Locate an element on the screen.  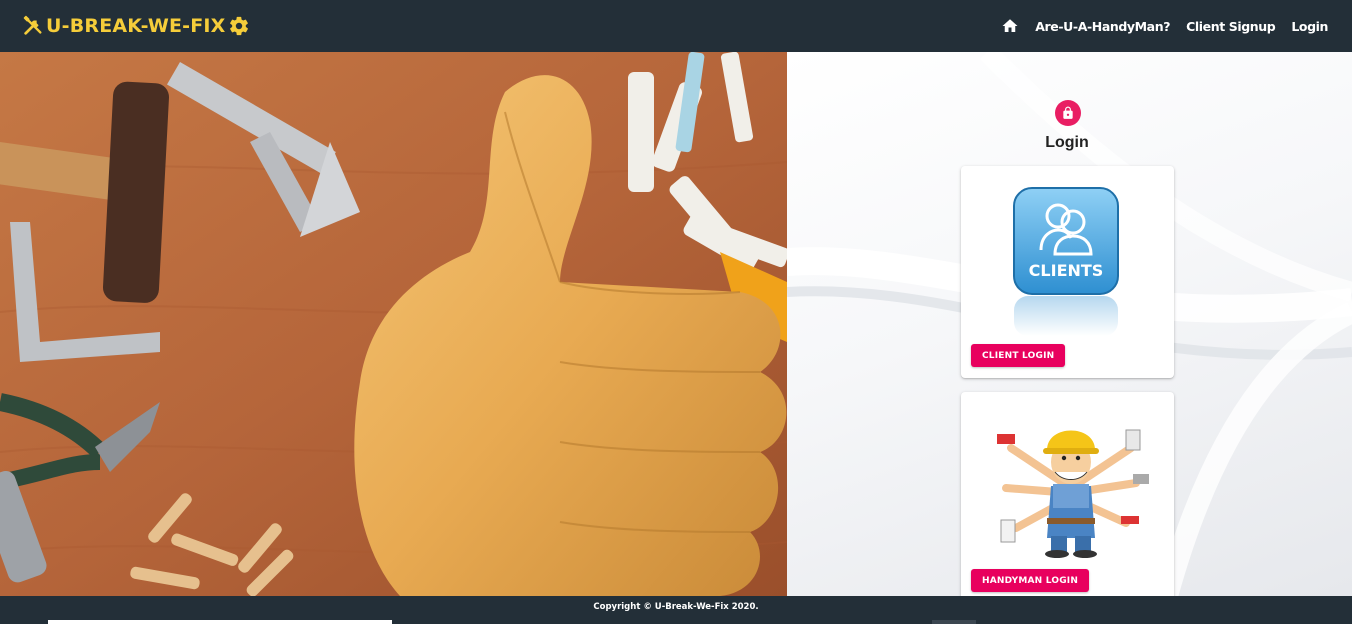
lock-icon is located at coordinates (1068, 112).